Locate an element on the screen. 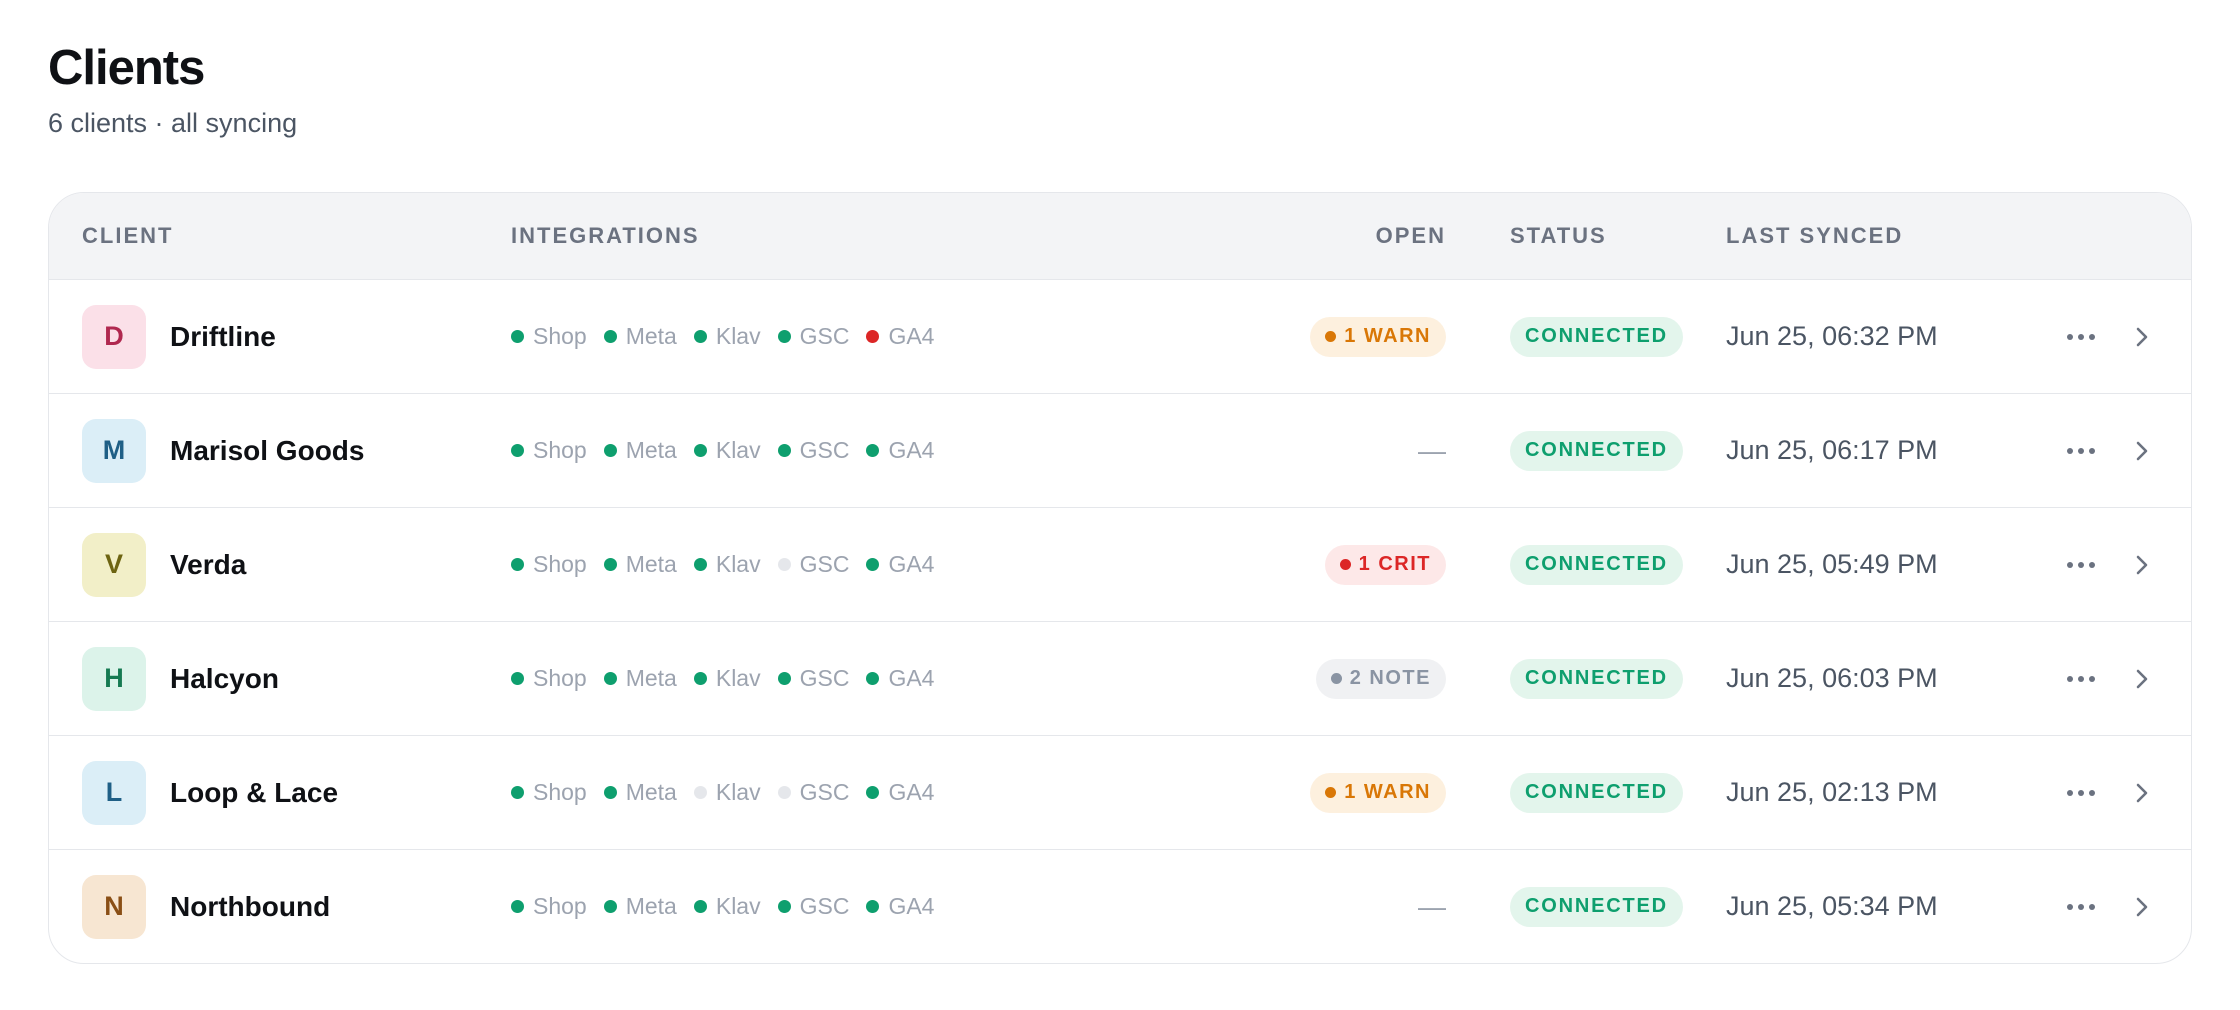 The image size is (2240, 1010). open-issues-badge: 2 NOTE is located at coordinates (1380, 678).